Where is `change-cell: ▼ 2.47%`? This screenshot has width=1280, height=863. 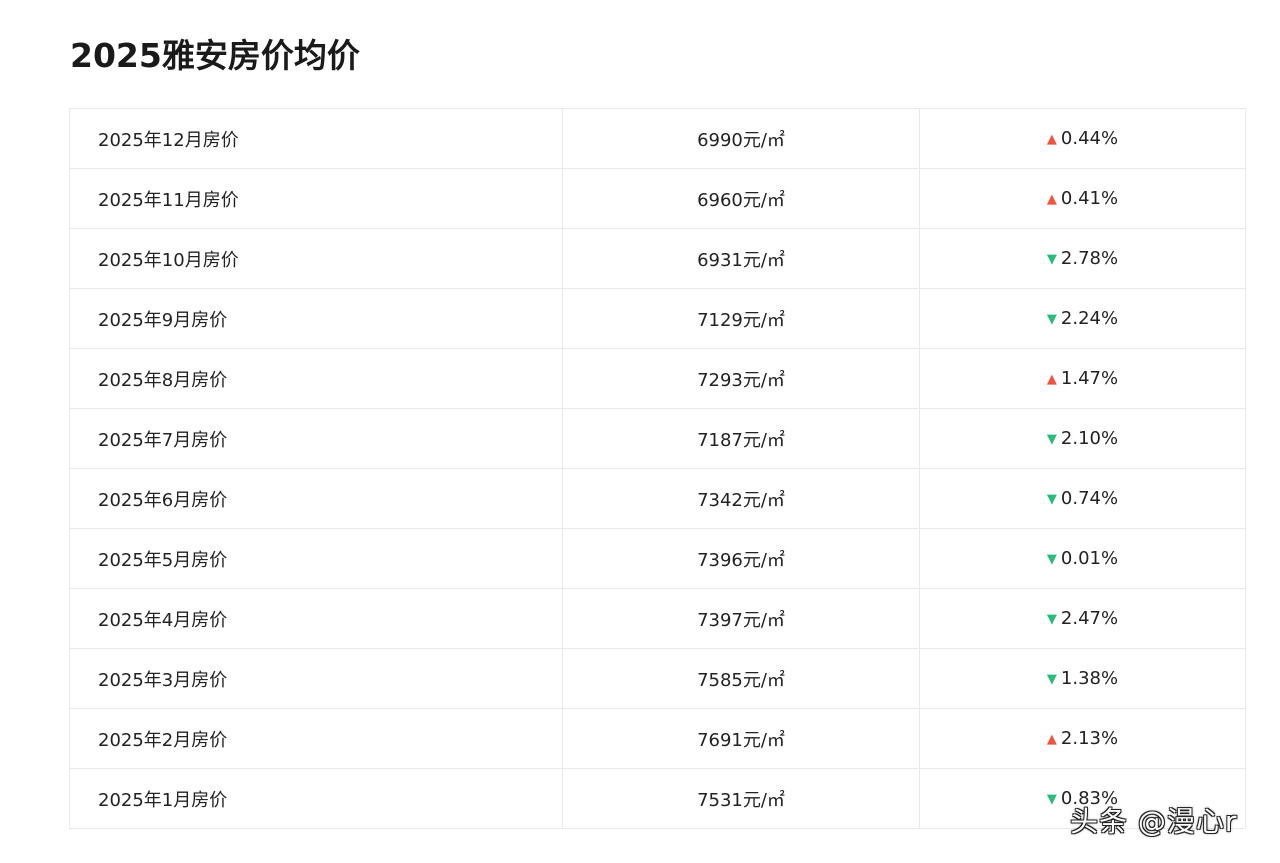
change-cell: ▼ 2.47% is located at coordinates (1082, 618).